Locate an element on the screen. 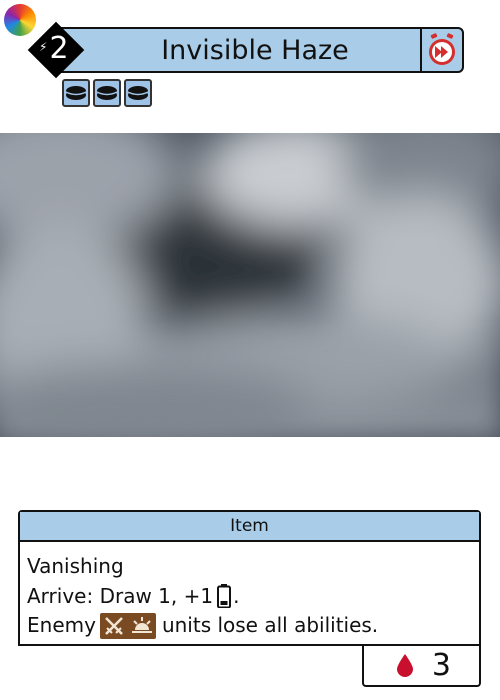  arrive-text-end: . is located at coordinates (236, 595).